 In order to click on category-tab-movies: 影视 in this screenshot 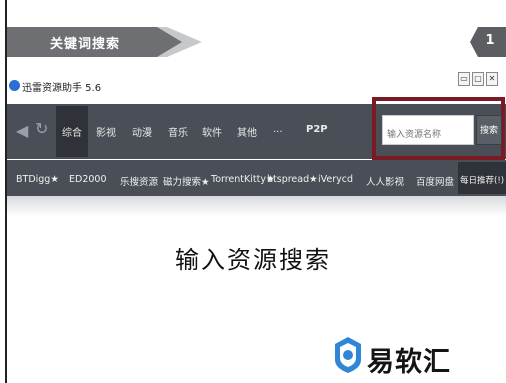, I will do `click(106, 131)`.